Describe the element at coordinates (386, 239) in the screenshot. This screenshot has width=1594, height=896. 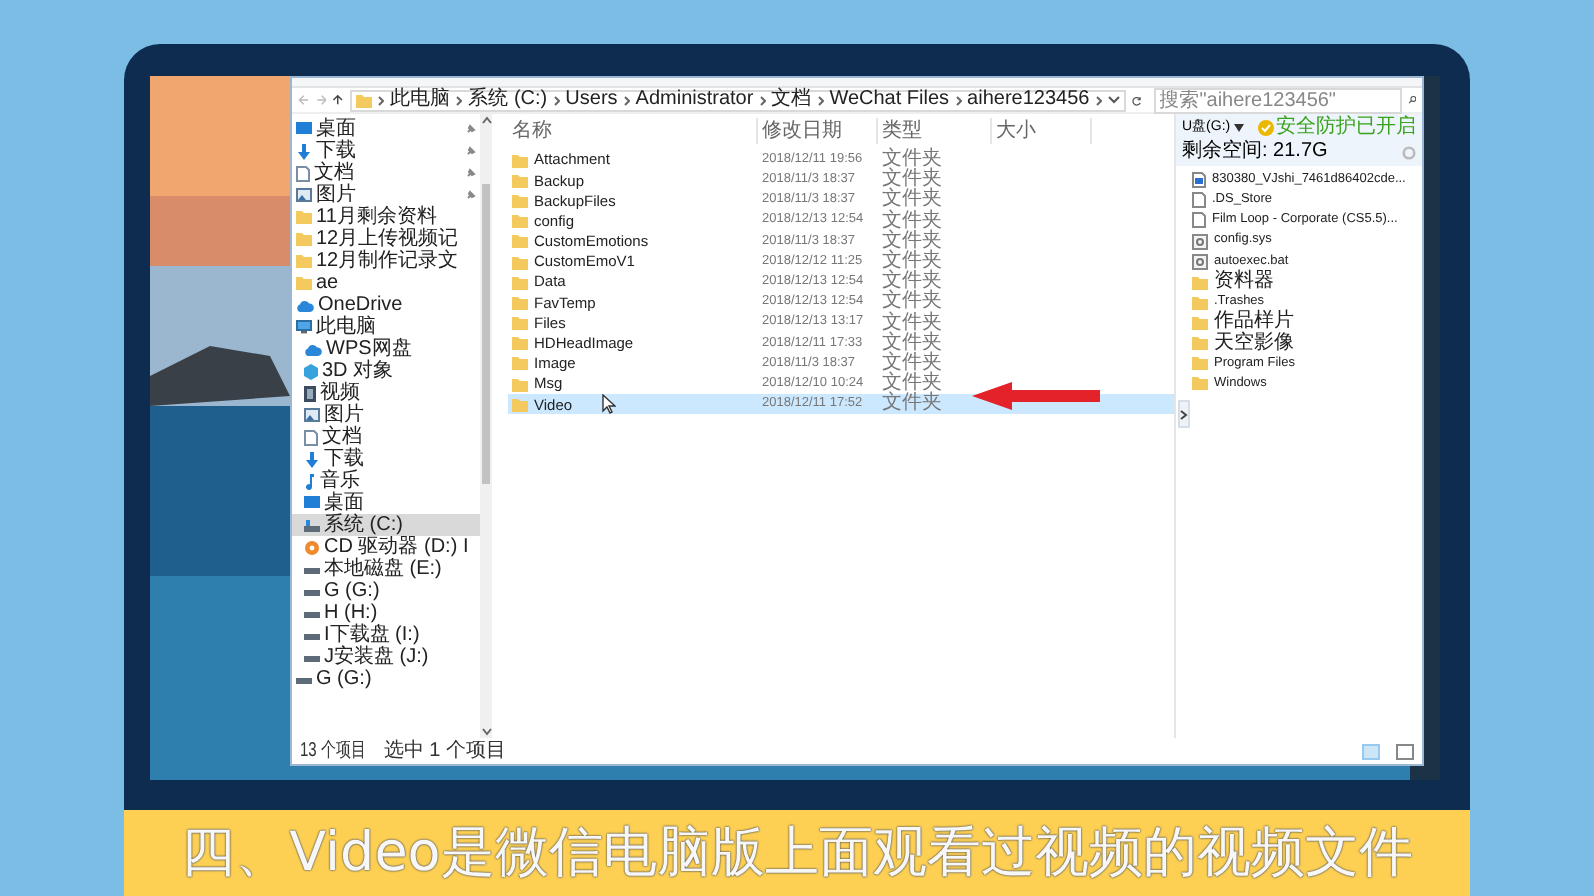
I see `nav-item: 12月上传视频记` at that location.